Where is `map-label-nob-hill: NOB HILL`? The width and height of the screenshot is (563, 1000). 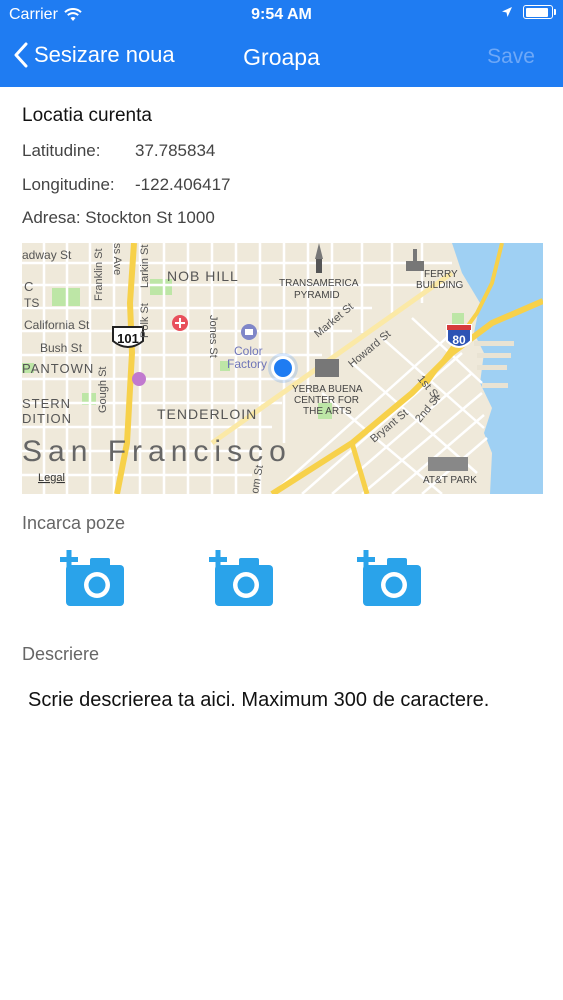 map-label-nob-hill: NOB HILL is located at coordinates (203, 276).